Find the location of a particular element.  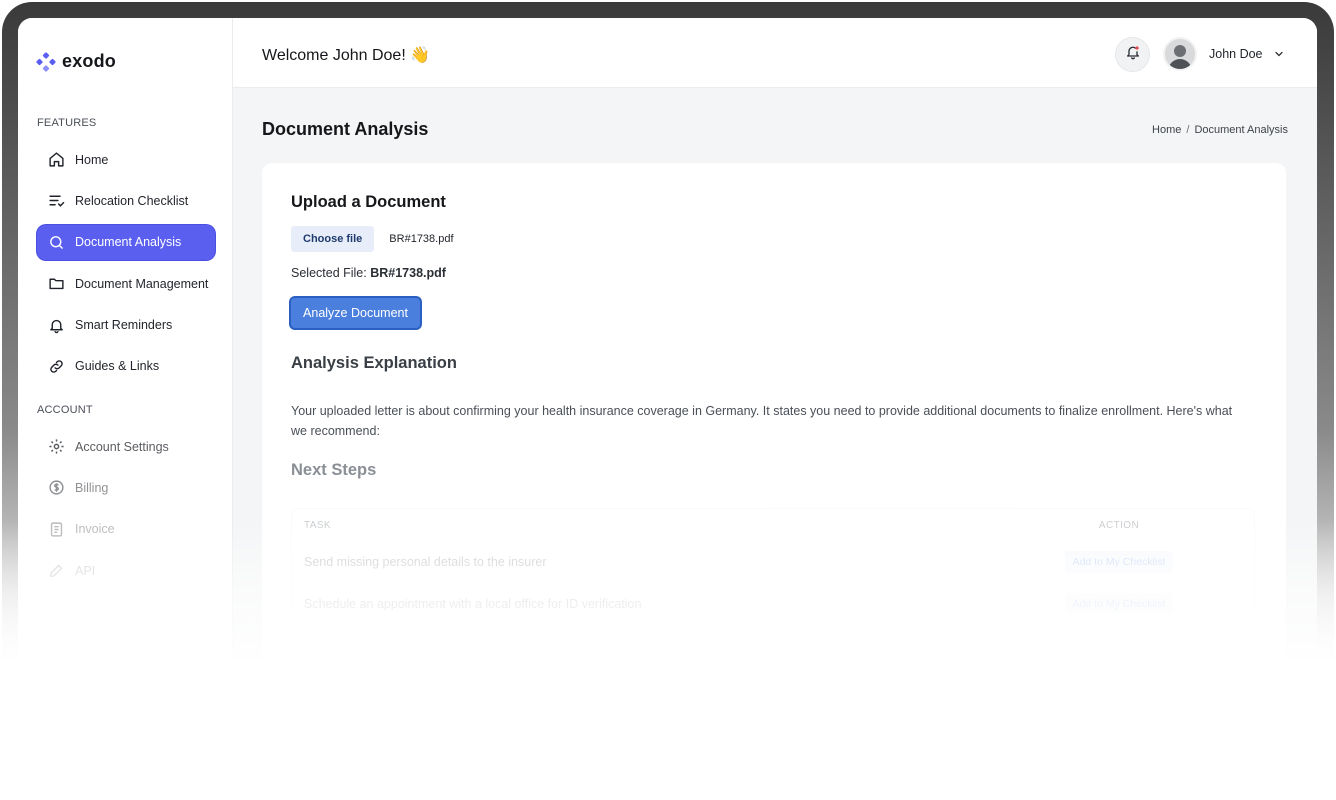

sidebar-item-guides-links: Guides & Links is located at coordinates (126, 366).